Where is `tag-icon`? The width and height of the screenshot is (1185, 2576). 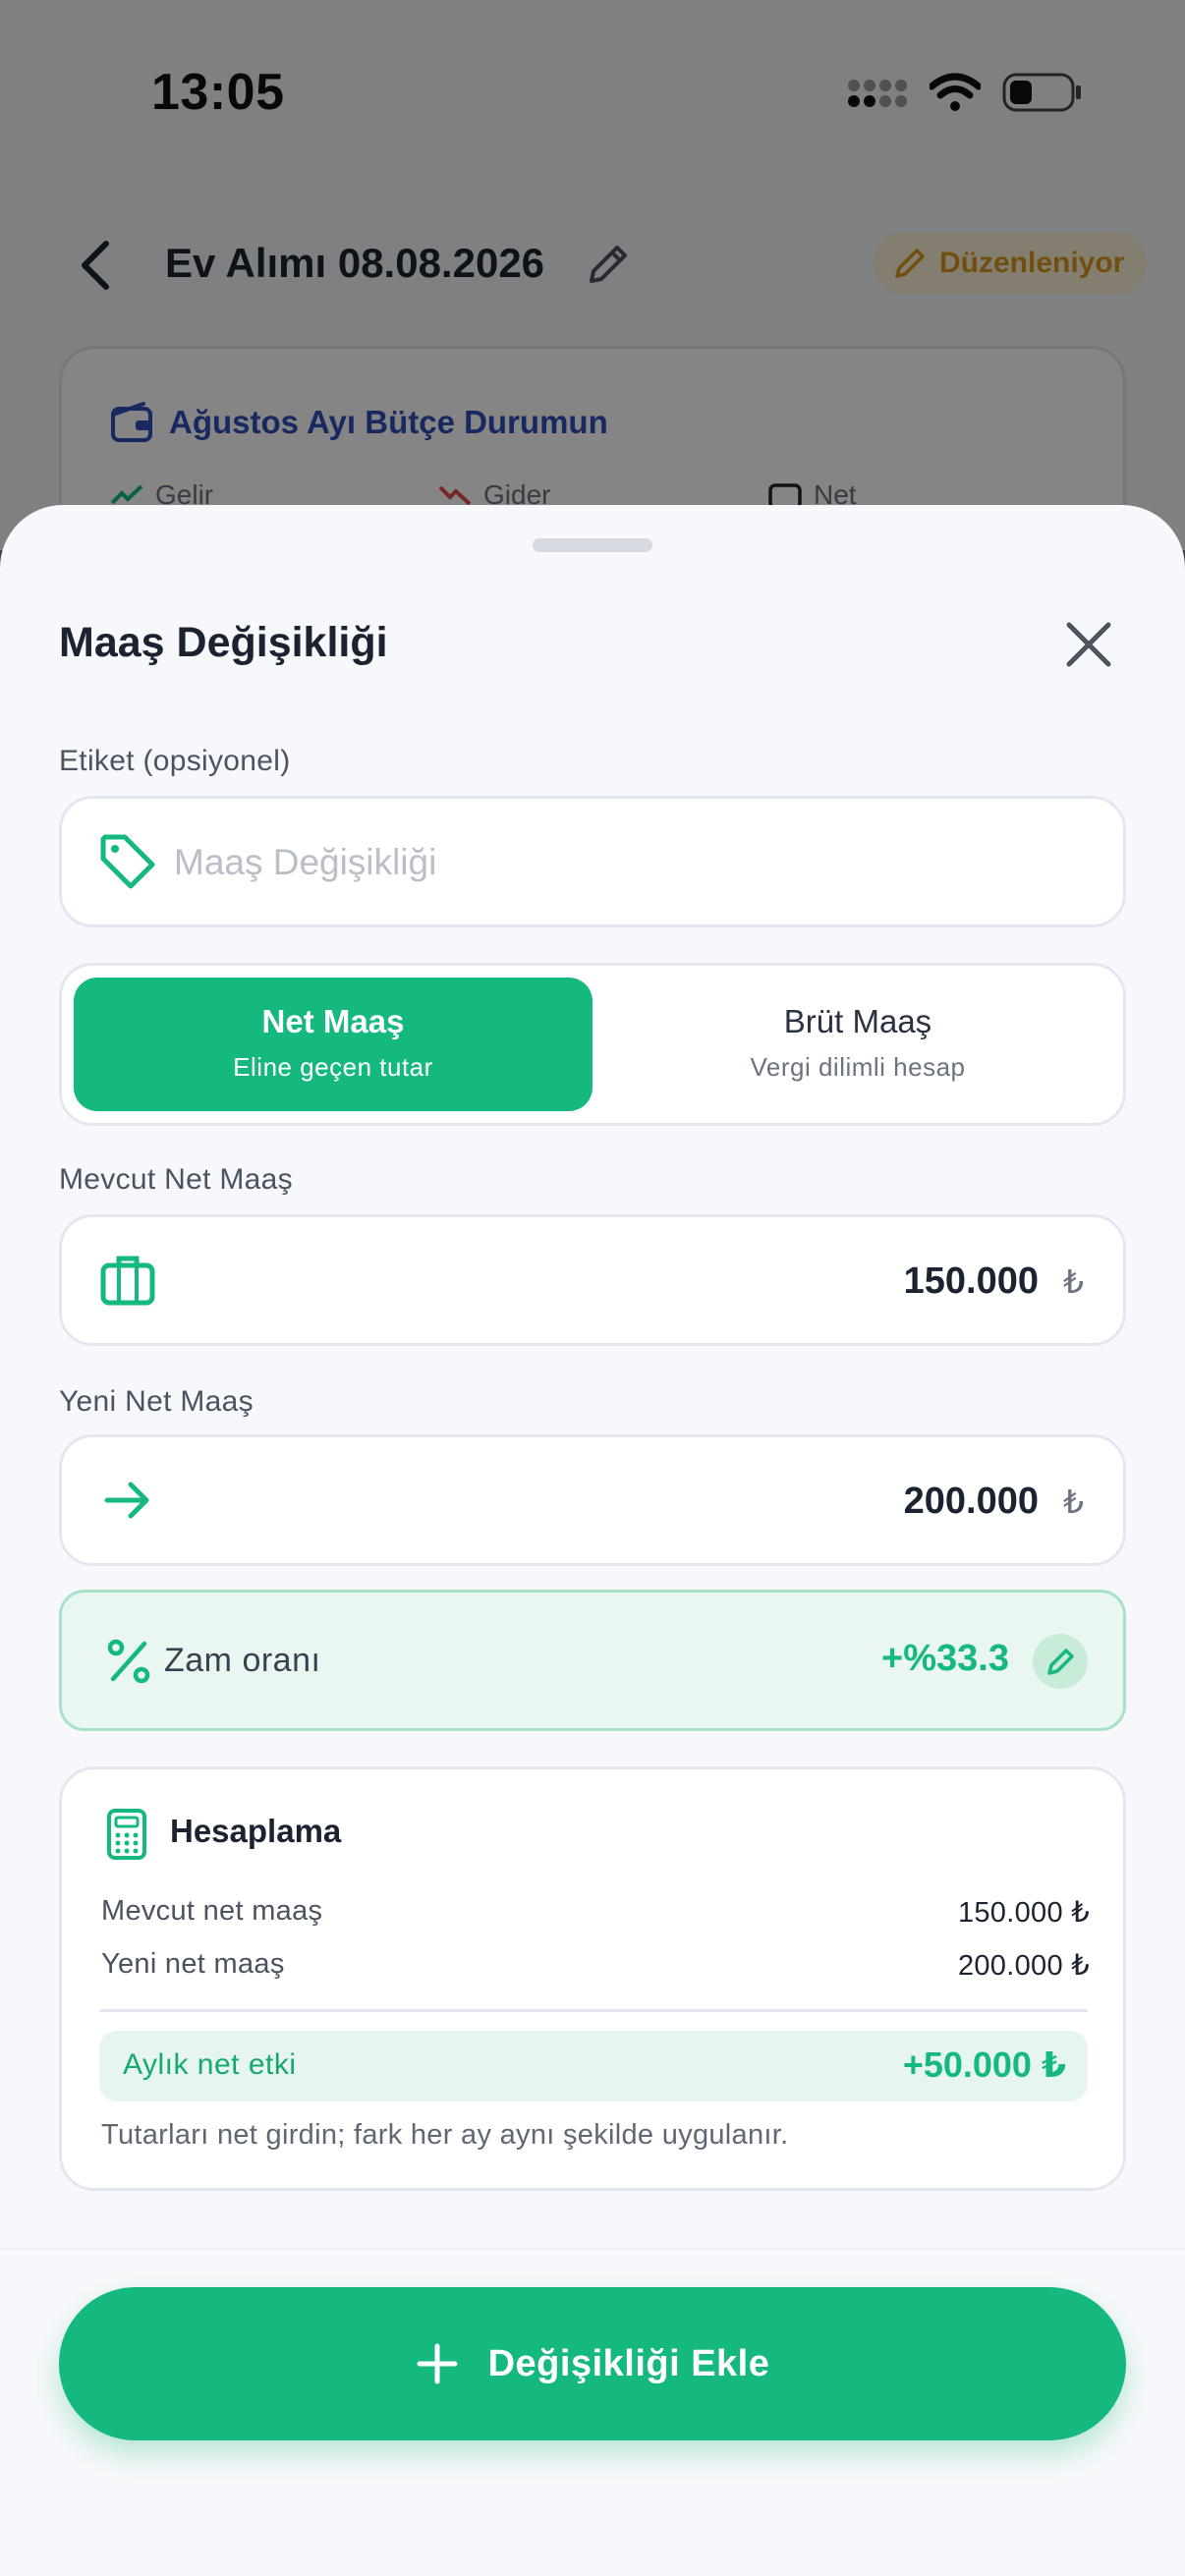
tag-icon is located at coordinates (128, 861).